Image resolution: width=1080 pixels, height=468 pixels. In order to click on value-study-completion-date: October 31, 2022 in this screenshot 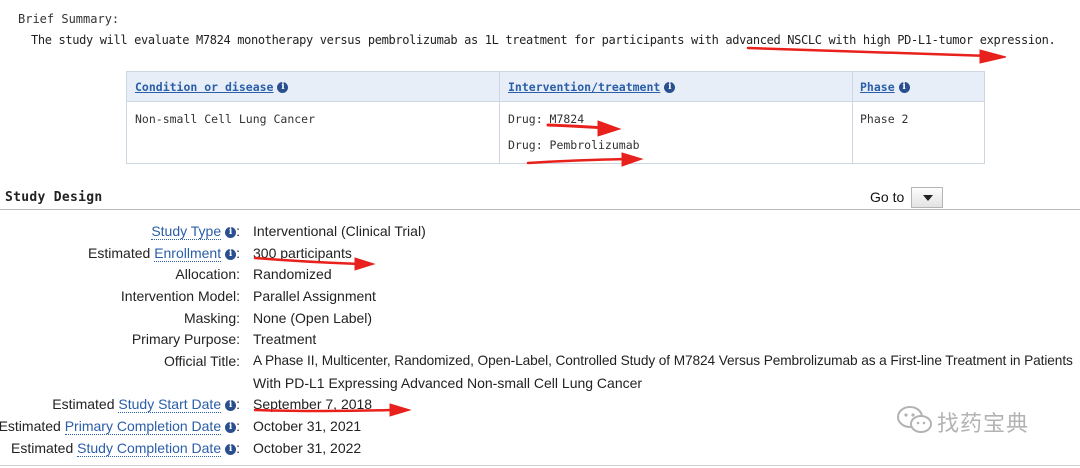, I will do `click(307, 448)`.